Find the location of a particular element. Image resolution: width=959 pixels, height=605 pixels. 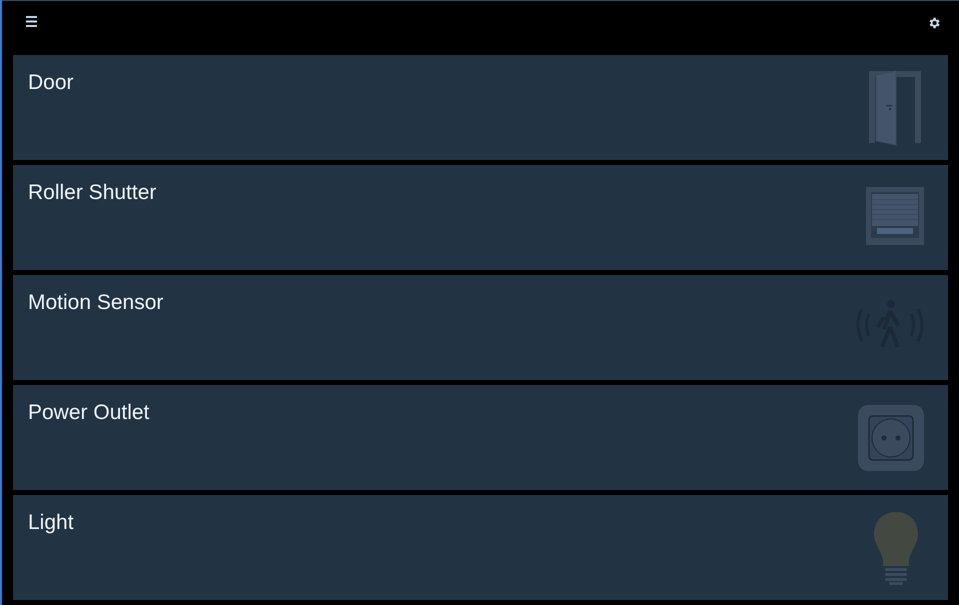

device-title: Light is located at coordinates (51, 523).